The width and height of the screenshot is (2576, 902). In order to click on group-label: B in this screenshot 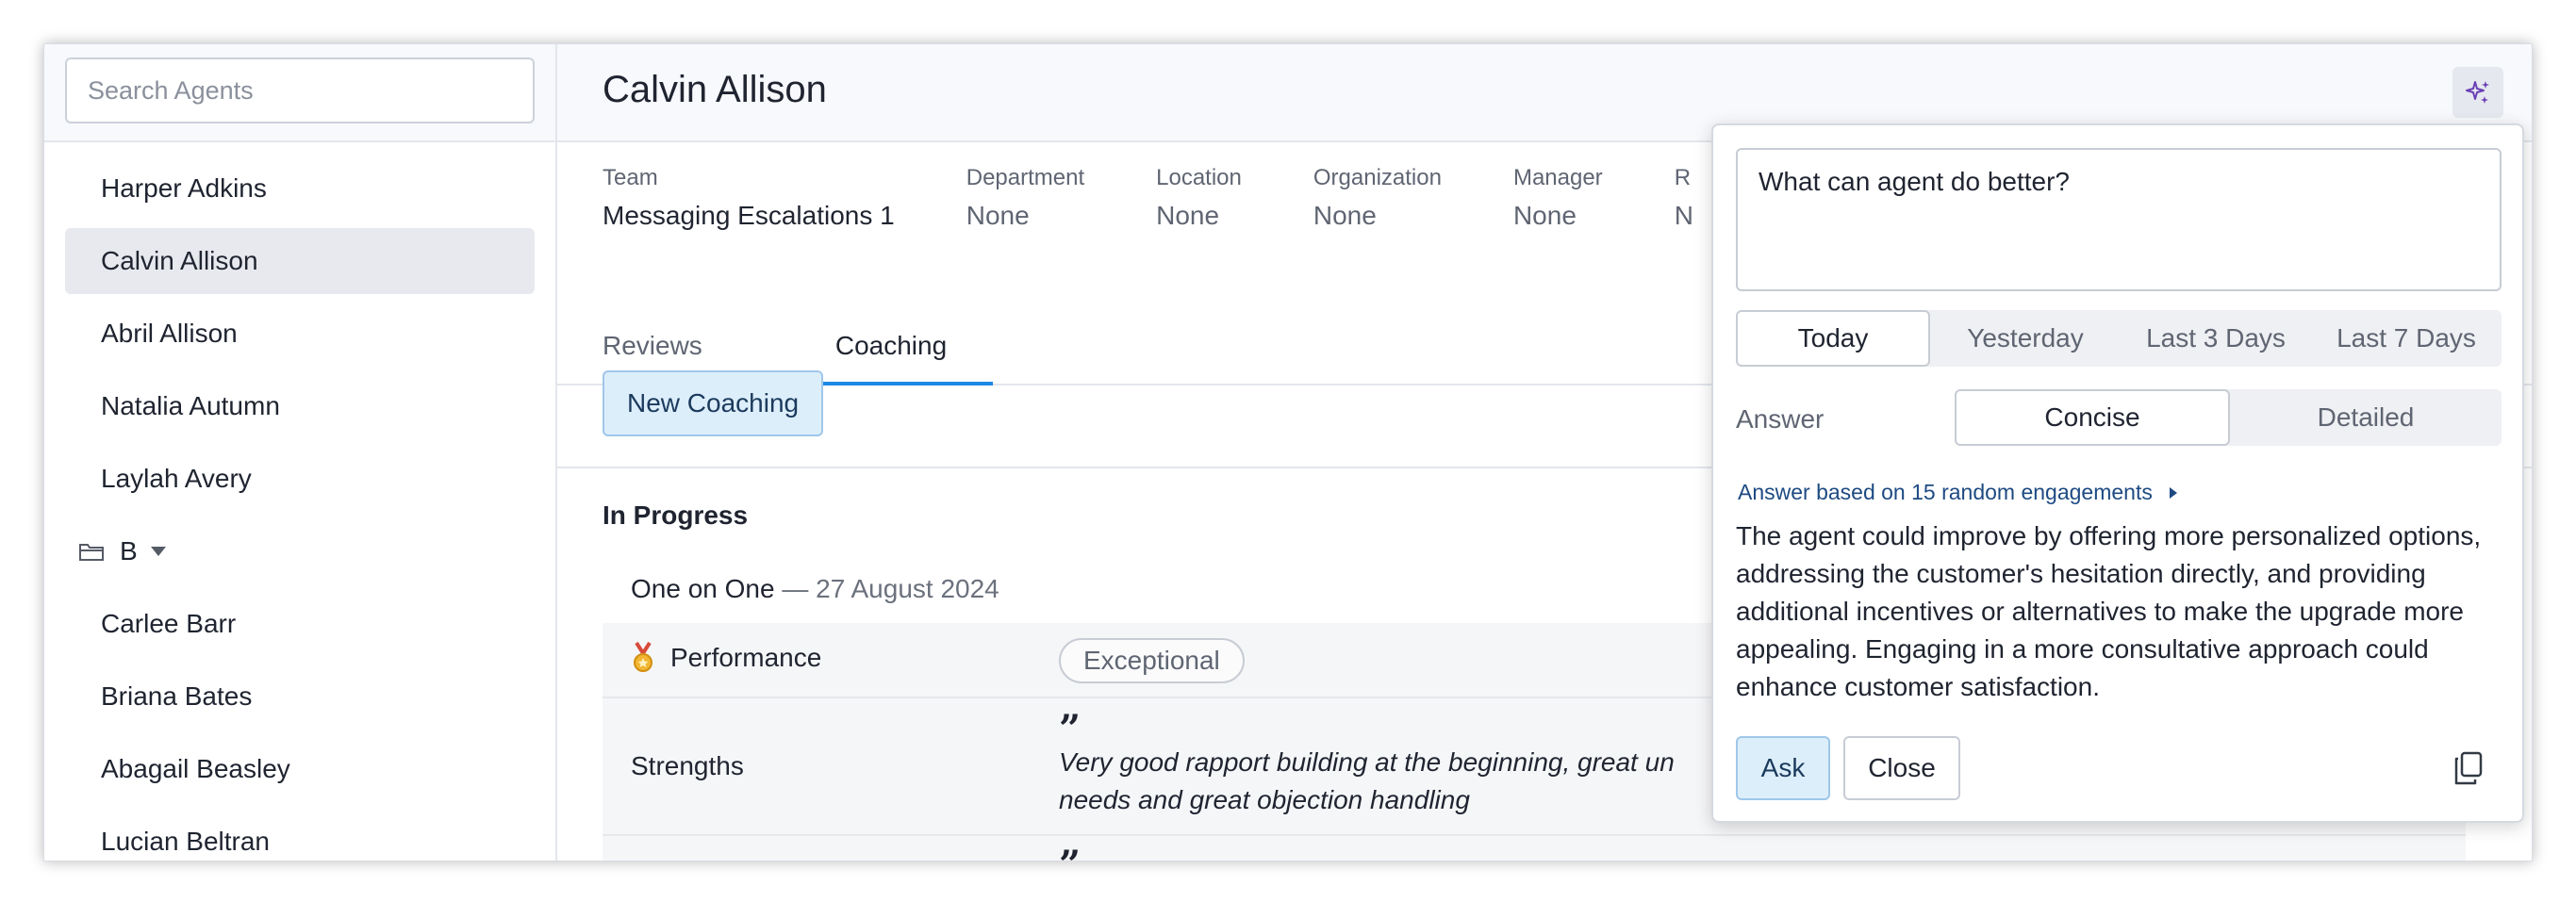, I will do `click(129, 551)`.